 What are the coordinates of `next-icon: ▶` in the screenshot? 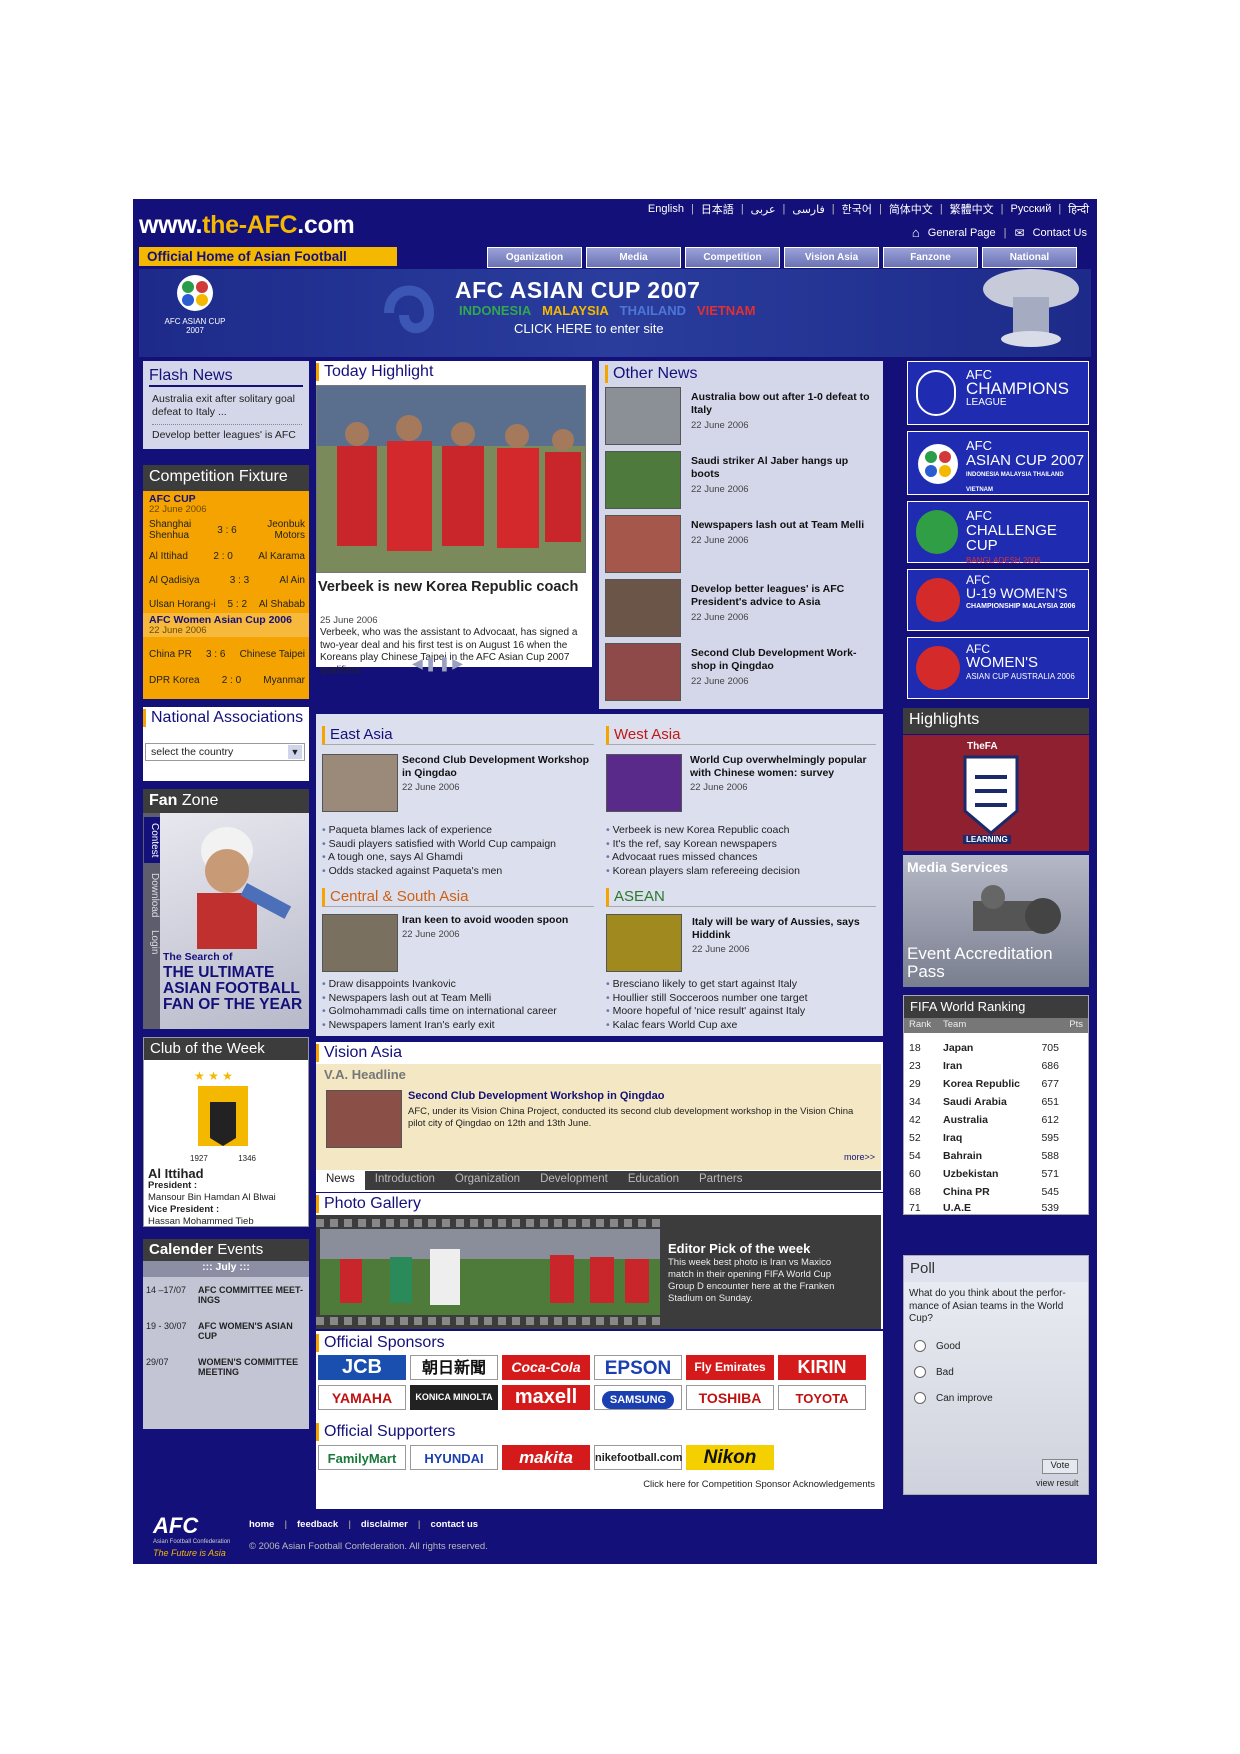 It's located at (458, 663).